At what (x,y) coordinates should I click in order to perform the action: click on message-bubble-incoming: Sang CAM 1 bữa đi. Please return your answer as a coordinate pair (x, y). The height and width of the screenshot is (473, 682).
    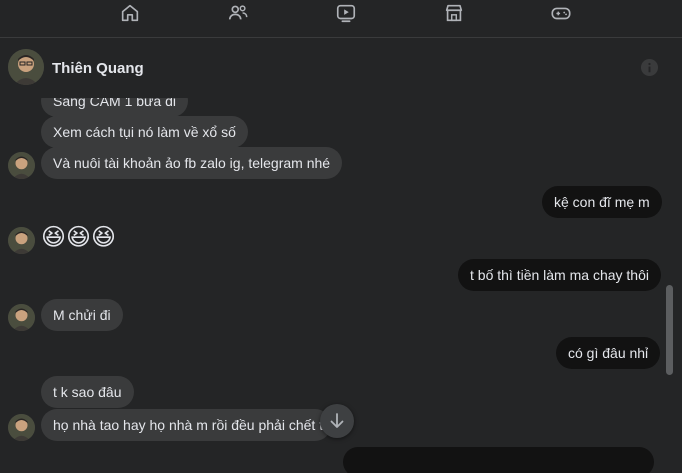
    Looking at the image, I should click on (114, 107).